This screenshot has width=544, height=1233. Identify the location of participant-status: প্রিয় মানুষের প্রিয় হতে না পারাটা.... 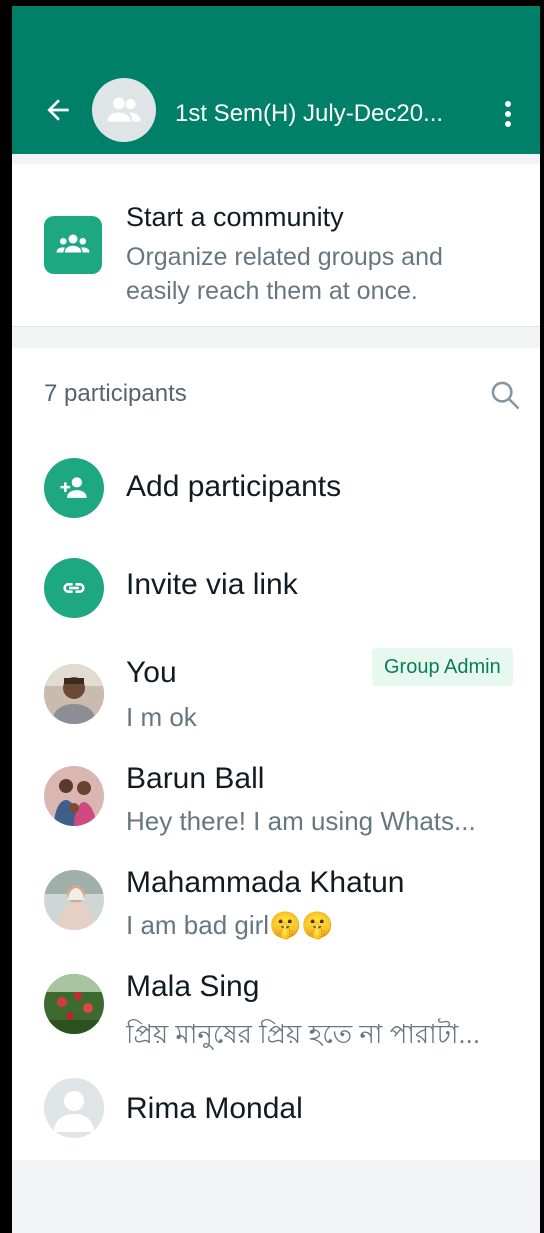
(303, 1034).